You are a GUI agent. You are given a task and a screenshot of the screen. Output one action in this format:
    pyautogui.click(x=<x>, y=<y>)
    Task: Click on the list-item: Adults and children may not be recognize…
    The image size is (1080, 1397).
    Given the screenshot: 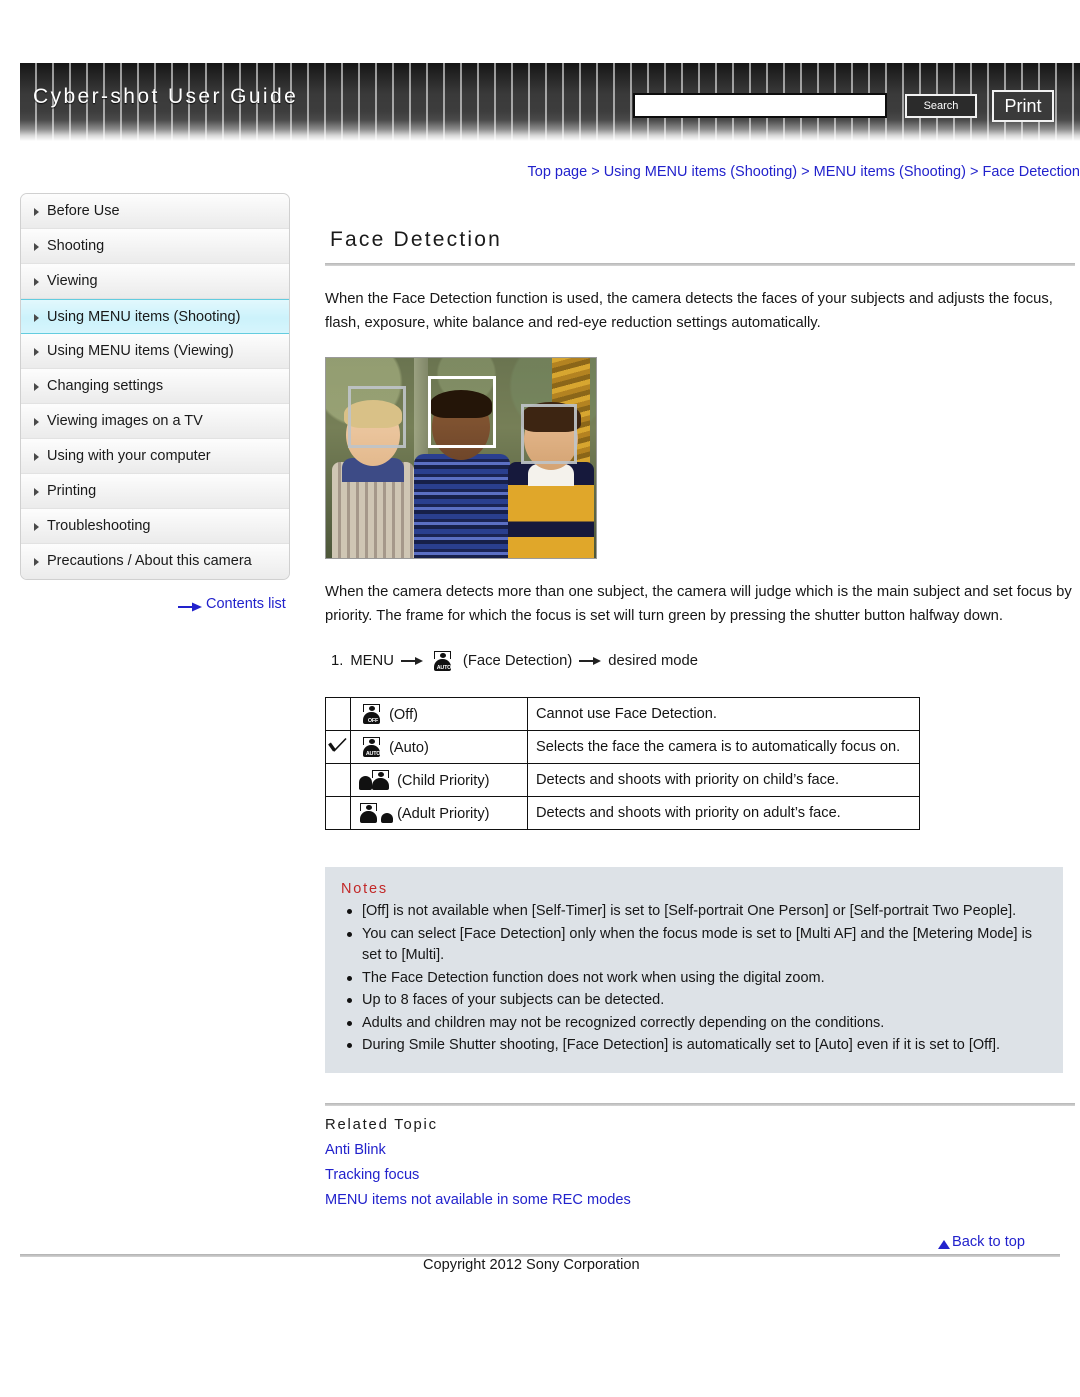 What is the action you would take?
    pyautogui.click(x=697, y=1024)
    